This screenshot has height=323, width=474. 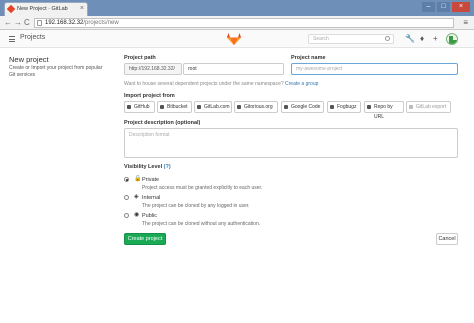 I want to click on import-fogbugz-button: Fogbugz, so click(x=344, y=107).